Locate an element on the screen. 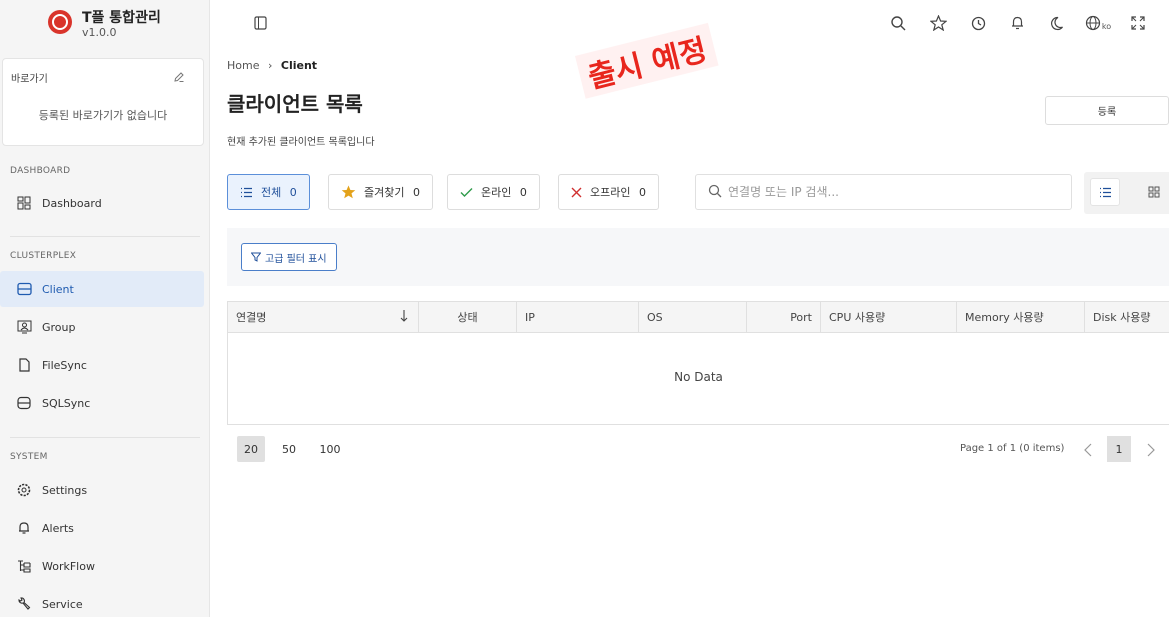 The height and width of the screenshot is (617, 1169). search-input is located at coordinates (888, 192).